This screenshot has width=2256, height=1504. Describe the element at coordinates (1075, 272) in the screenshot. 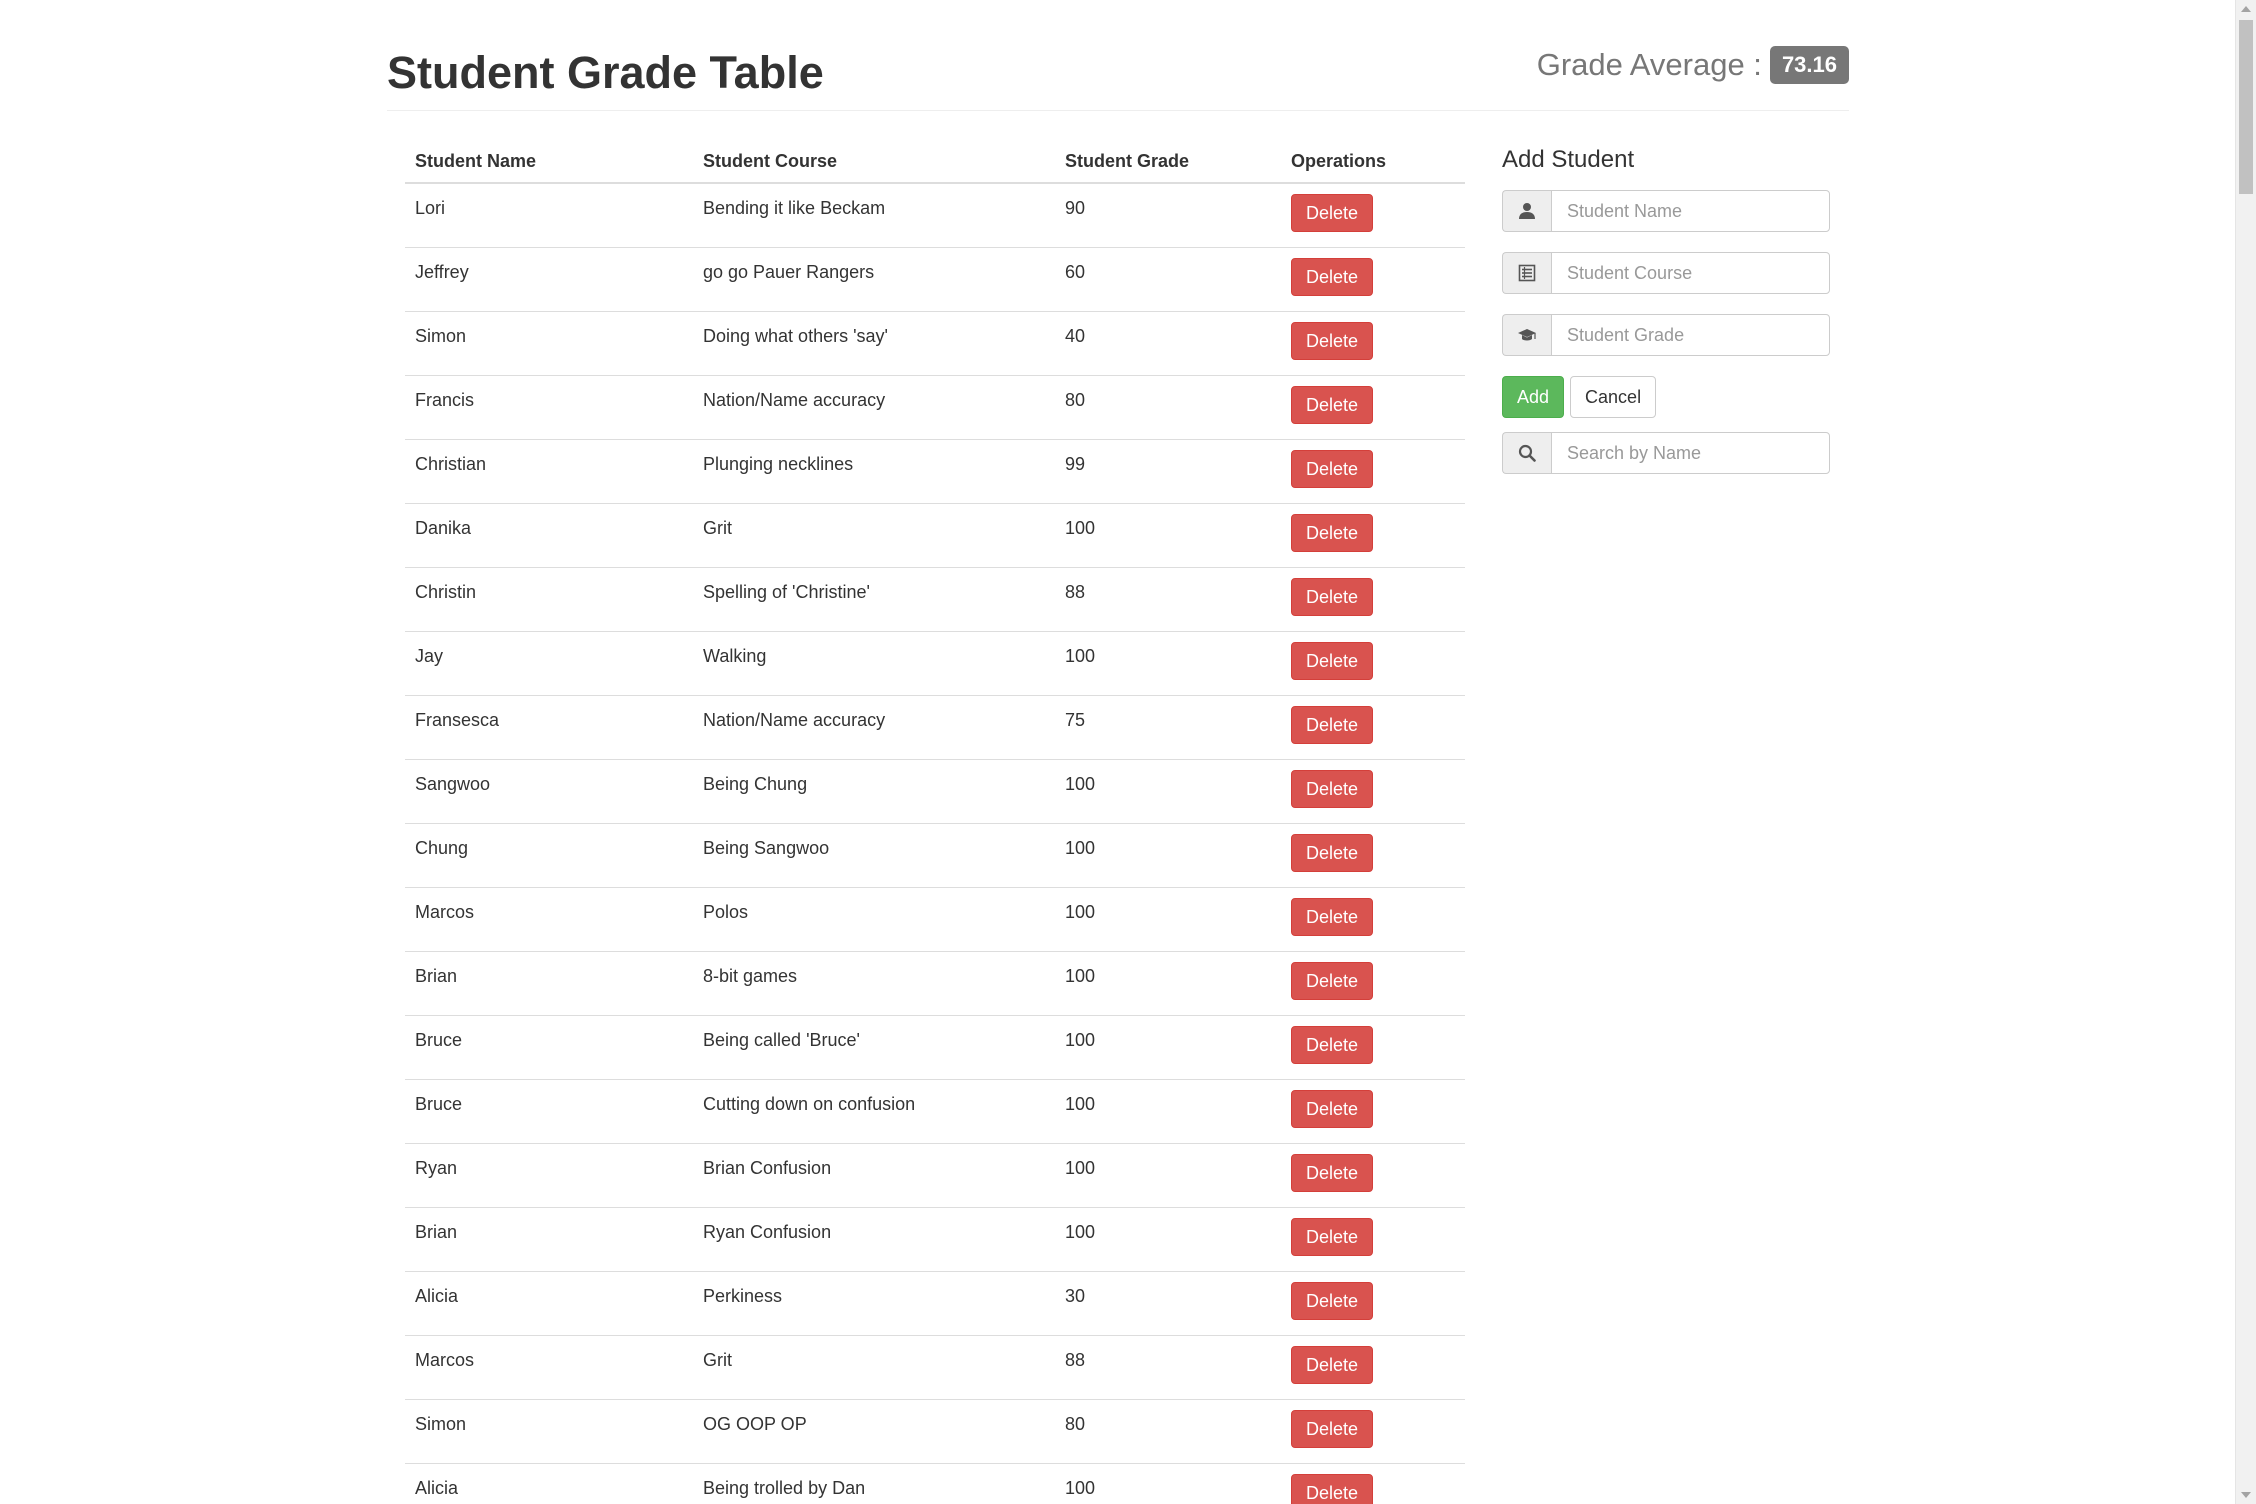

I see `cell-student-grade-text: 60` at that location.